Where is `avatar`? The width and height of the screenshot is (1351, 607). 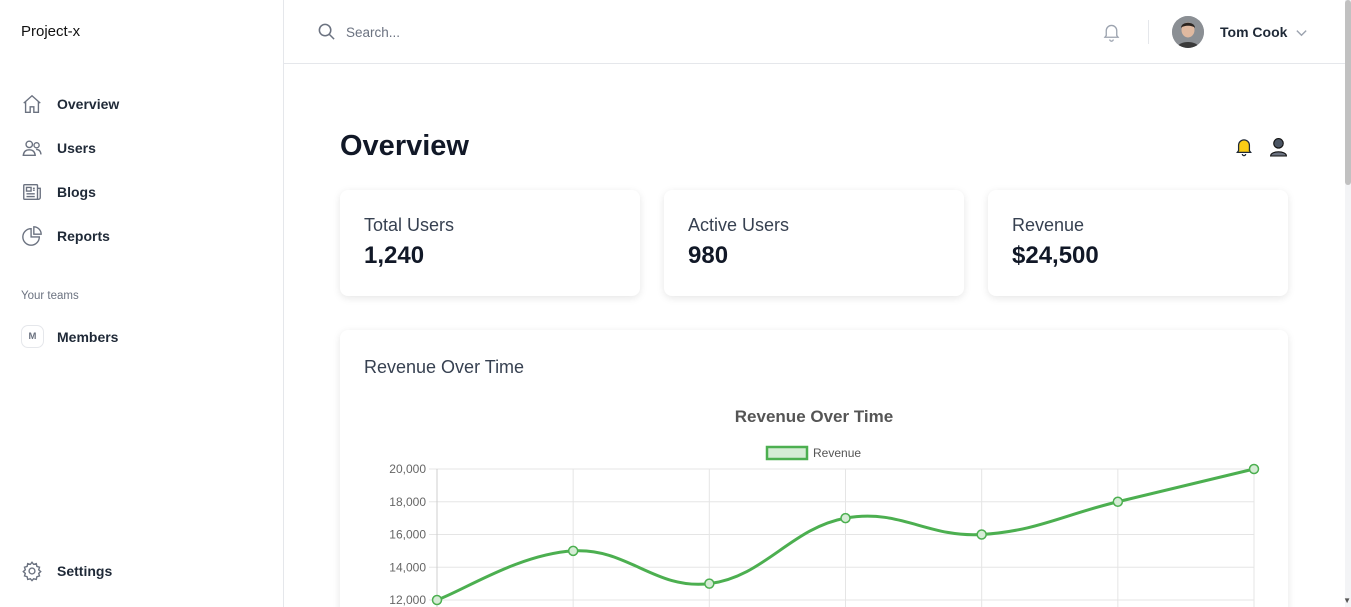 avatar is located at coordinates (1188, 32).